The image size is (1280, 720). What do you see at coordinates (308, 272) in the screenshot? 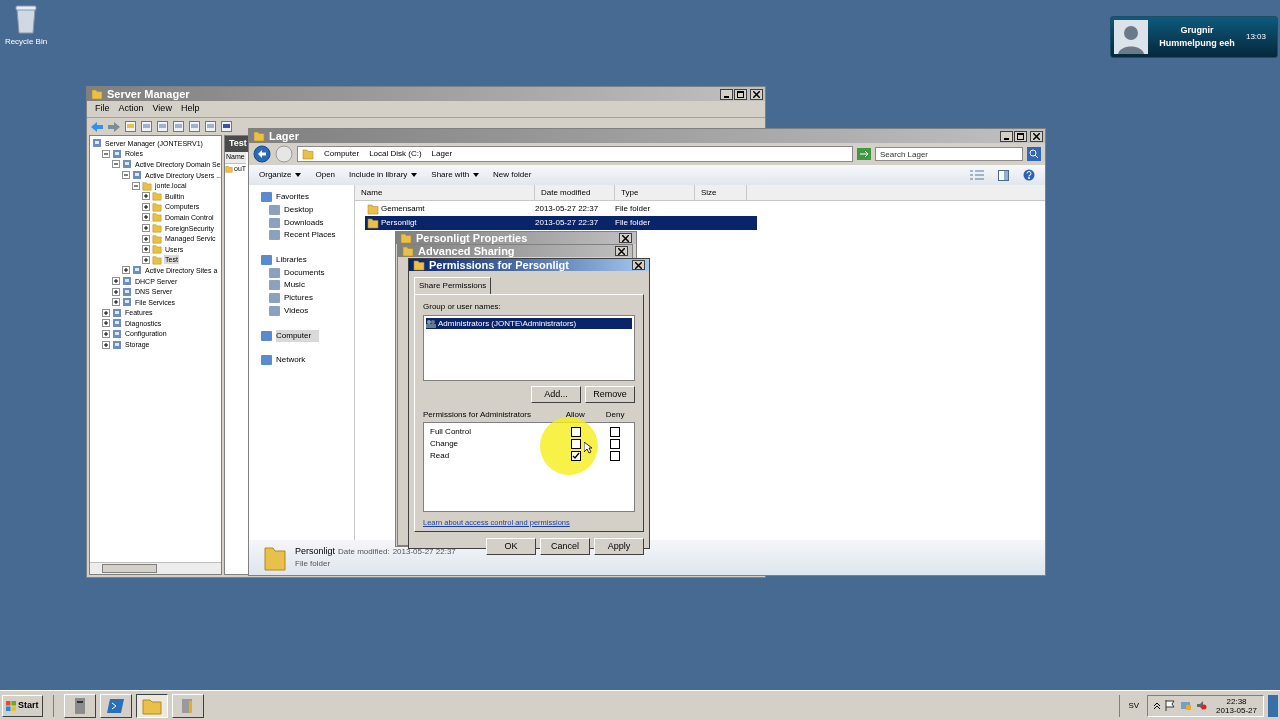
I see `nav-item: Documents` at bounding box center [308, 272].